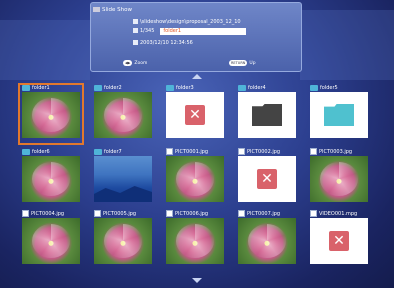  I want to click on path-row: \slideshow\design\proposal_2003_12_10, so click(187, 22).